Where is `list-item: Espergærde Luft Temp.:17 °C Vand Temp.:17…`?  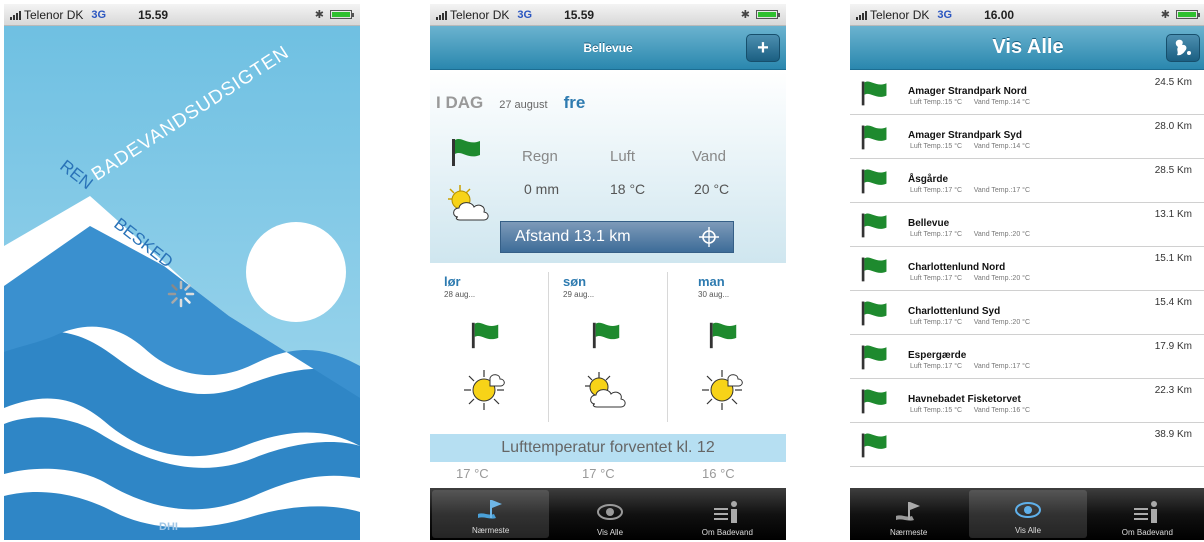 list-item: Espergærde Luft Temp.:17 °C Vand Temp.:17… is located at coordinates (1027, 357).